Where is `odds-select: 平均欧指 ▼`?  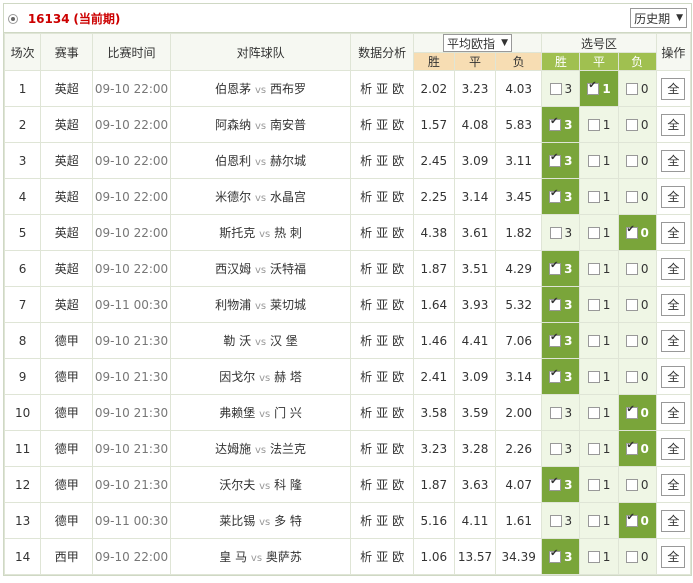
odds-select: 平均欧指 ▼ is located at coordinates (477, 43).